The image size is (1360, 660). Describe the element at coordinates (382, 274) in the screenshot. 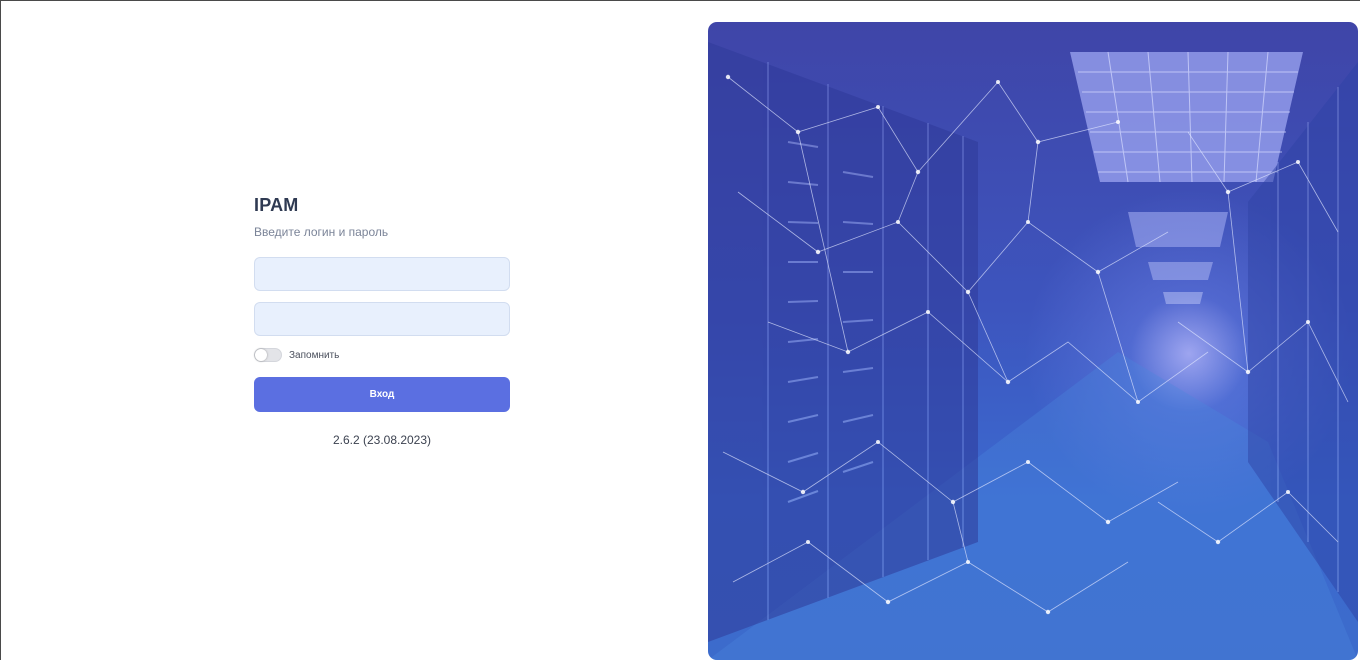

I see `login-input` at that location.